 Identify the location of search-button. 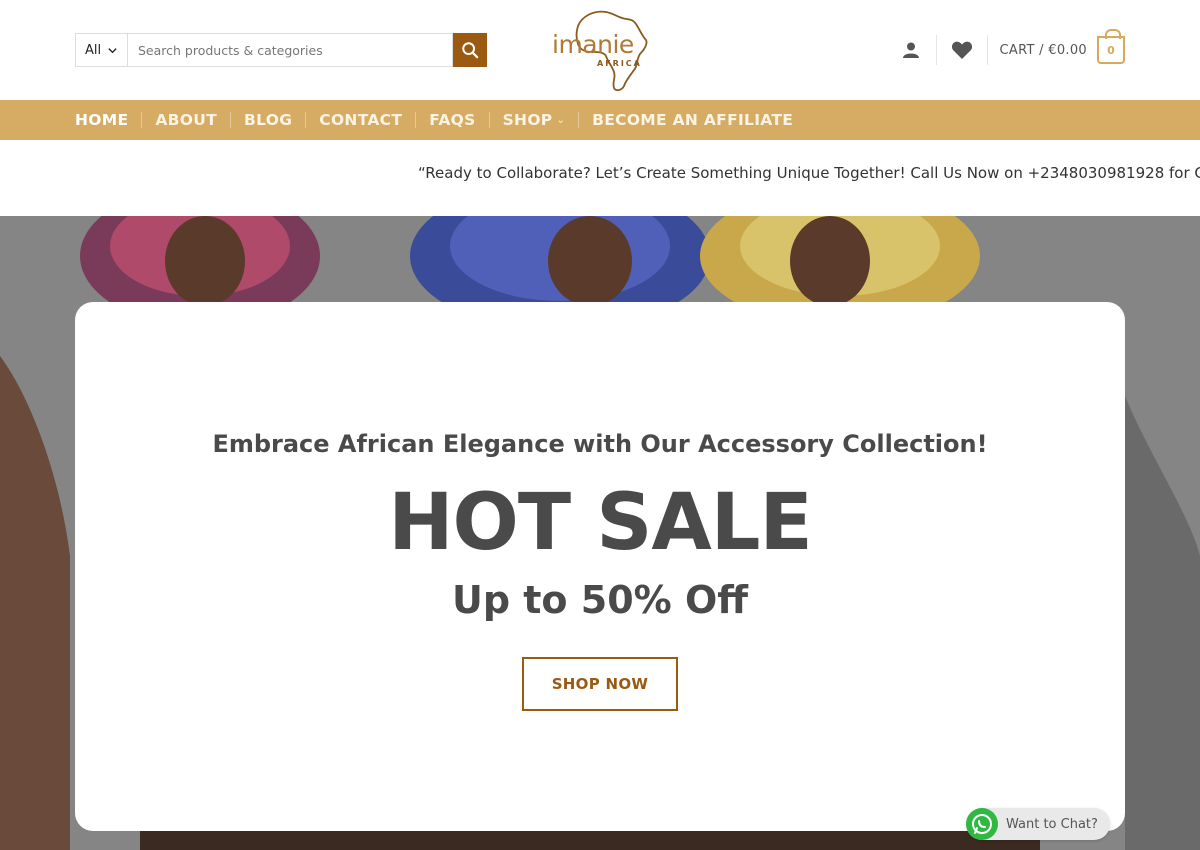
(470, 50).